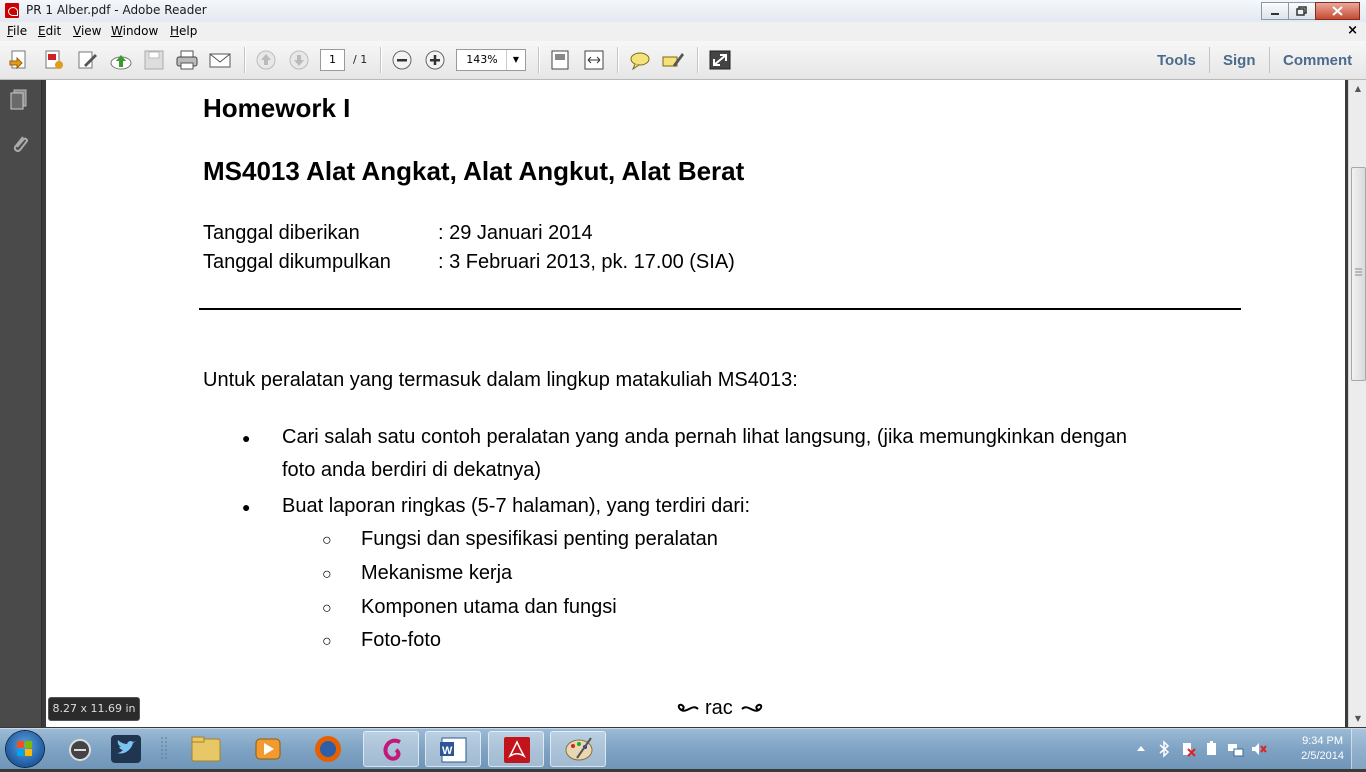 The image size is (1366, 772). Describe the element at coordinates (1275, 11) in the screenshot. I see `minimize-button` at that location.